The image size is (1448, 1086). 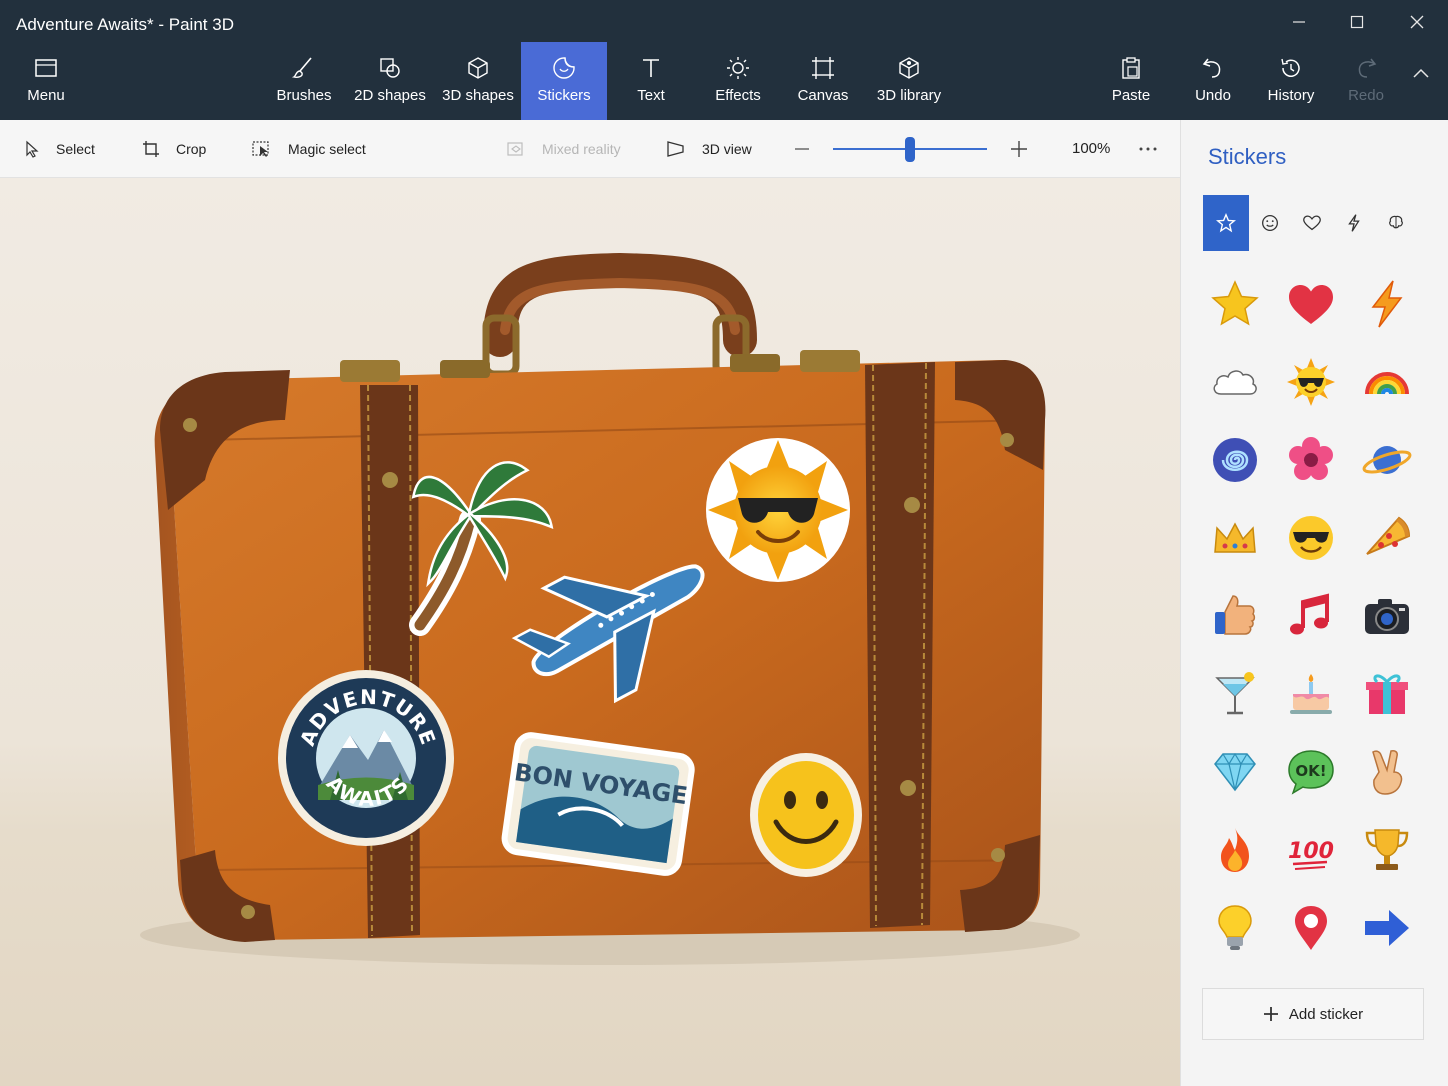 I want to click on brain-icon, so click(x=1396, y=222).